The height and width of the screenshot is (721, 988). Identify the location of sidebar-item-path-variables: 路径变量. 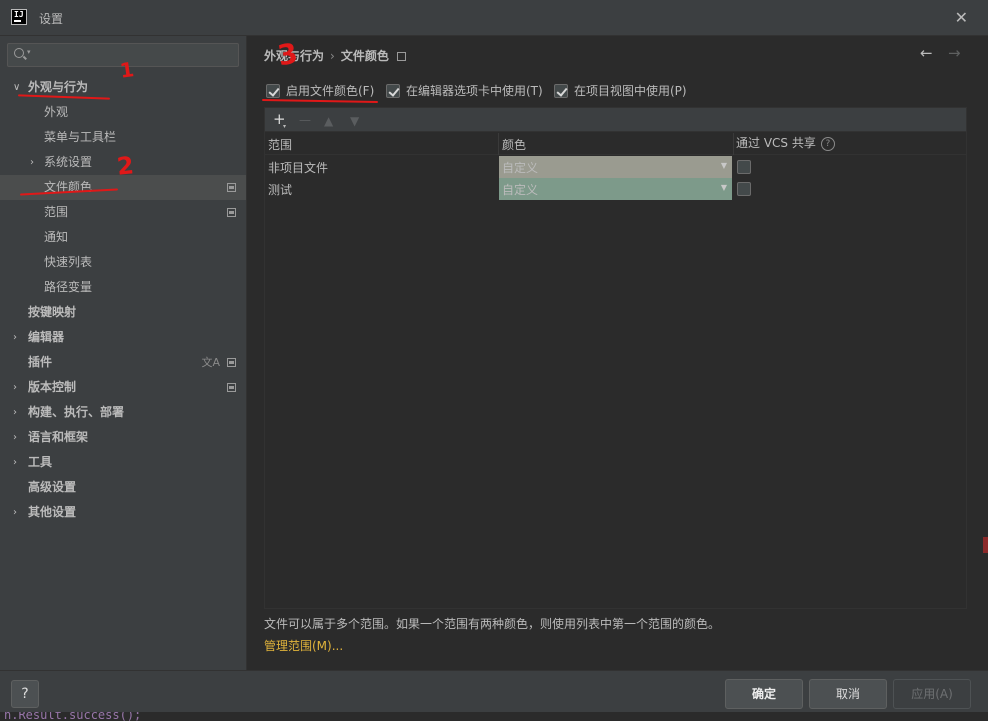
(123, 287).